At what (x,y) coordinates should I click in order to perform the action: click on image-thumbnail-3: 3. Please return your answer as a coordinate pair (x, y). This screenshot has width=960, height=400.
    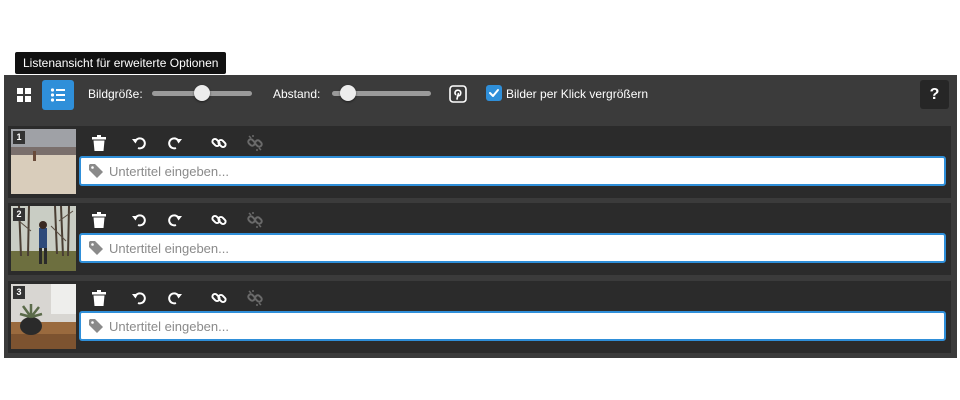
    Looking at the image, I should click on (43, 316).